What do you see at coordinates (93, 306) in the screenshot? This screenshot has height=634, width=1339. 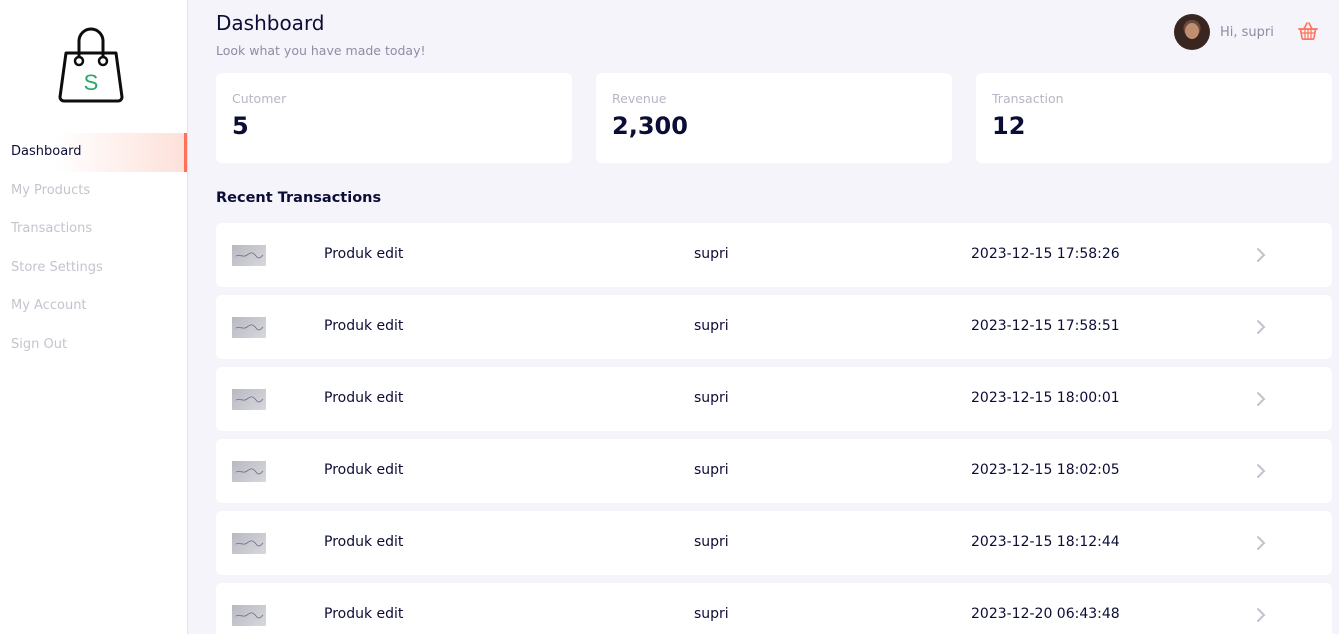 I see `sidebar-item-my-account: My Account` at bounding box center [93, 306].